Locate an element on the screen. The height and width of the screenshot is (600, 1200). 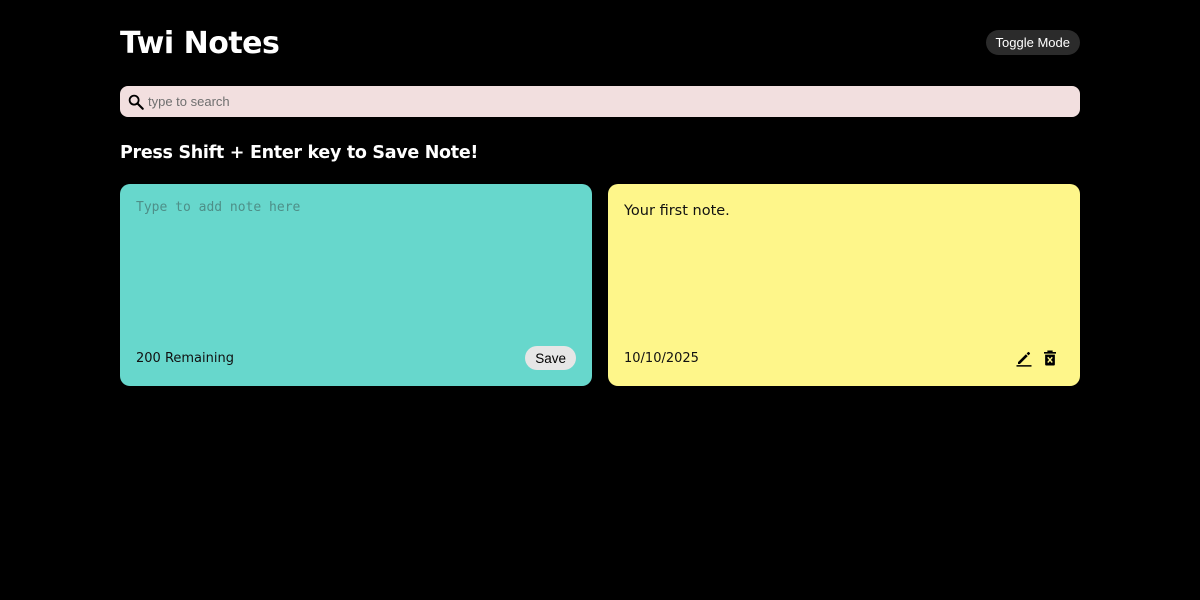
note-card: Your first note. 10/10/2025 is located at coordinates (844, 285).